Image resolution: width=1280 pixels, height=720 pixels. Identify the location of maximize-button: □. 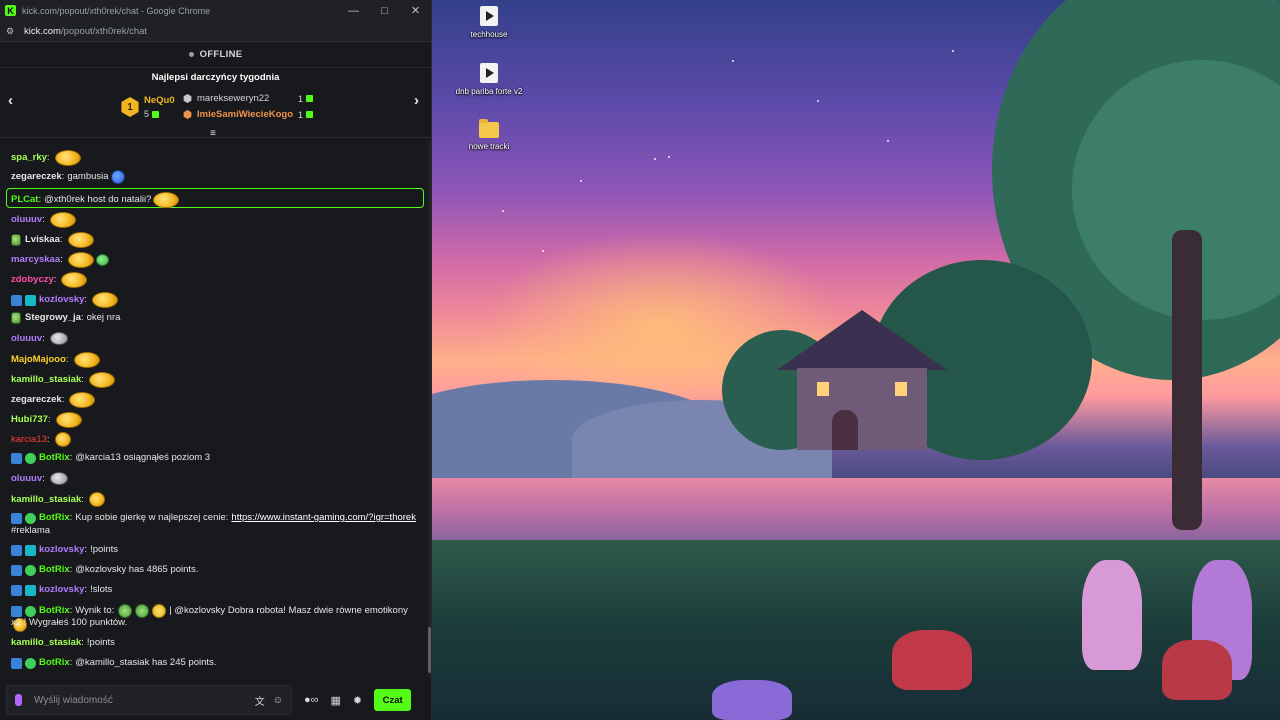
(384, 10).